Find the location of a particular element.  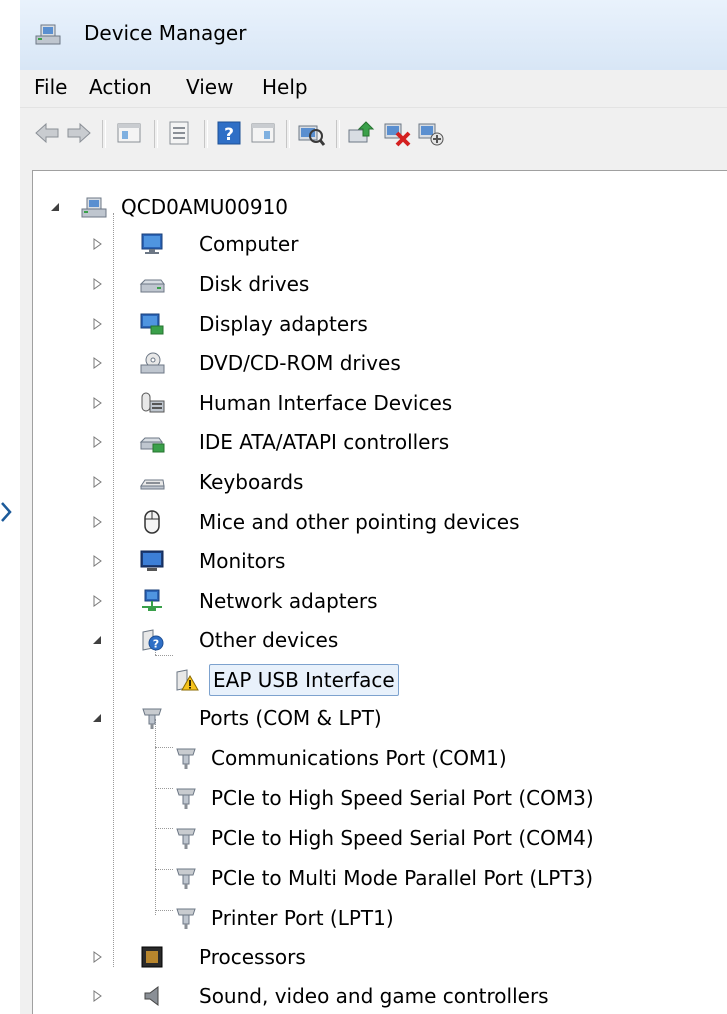

tree-item-label: PCIe to Multi Mode Parallel Port (LPT3) is located at coordinates (402, 878).